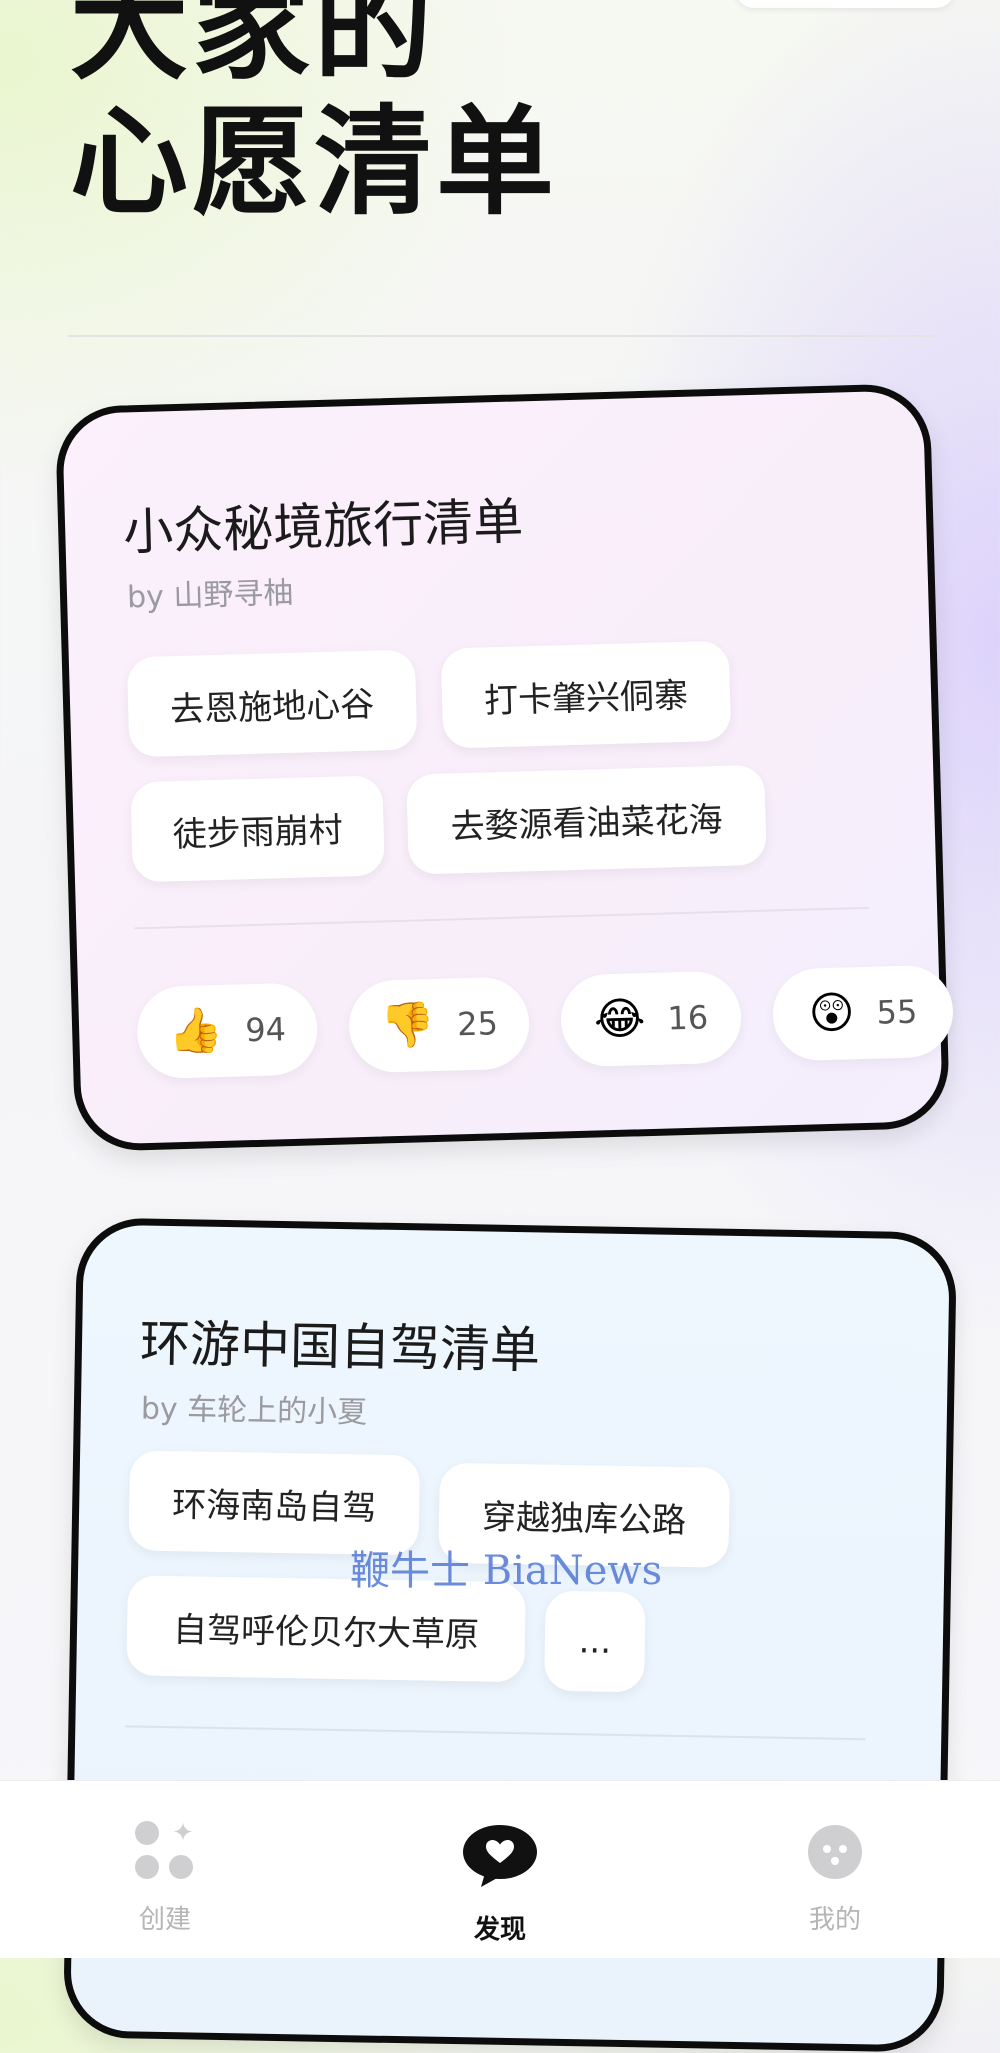 The width and height of the screenshot is (1000, 2053). What do you see at coordinates (831, 1013) in the screenshot?
I see `surprised-face-icon: 😲` at bounding box center [831, 1013].